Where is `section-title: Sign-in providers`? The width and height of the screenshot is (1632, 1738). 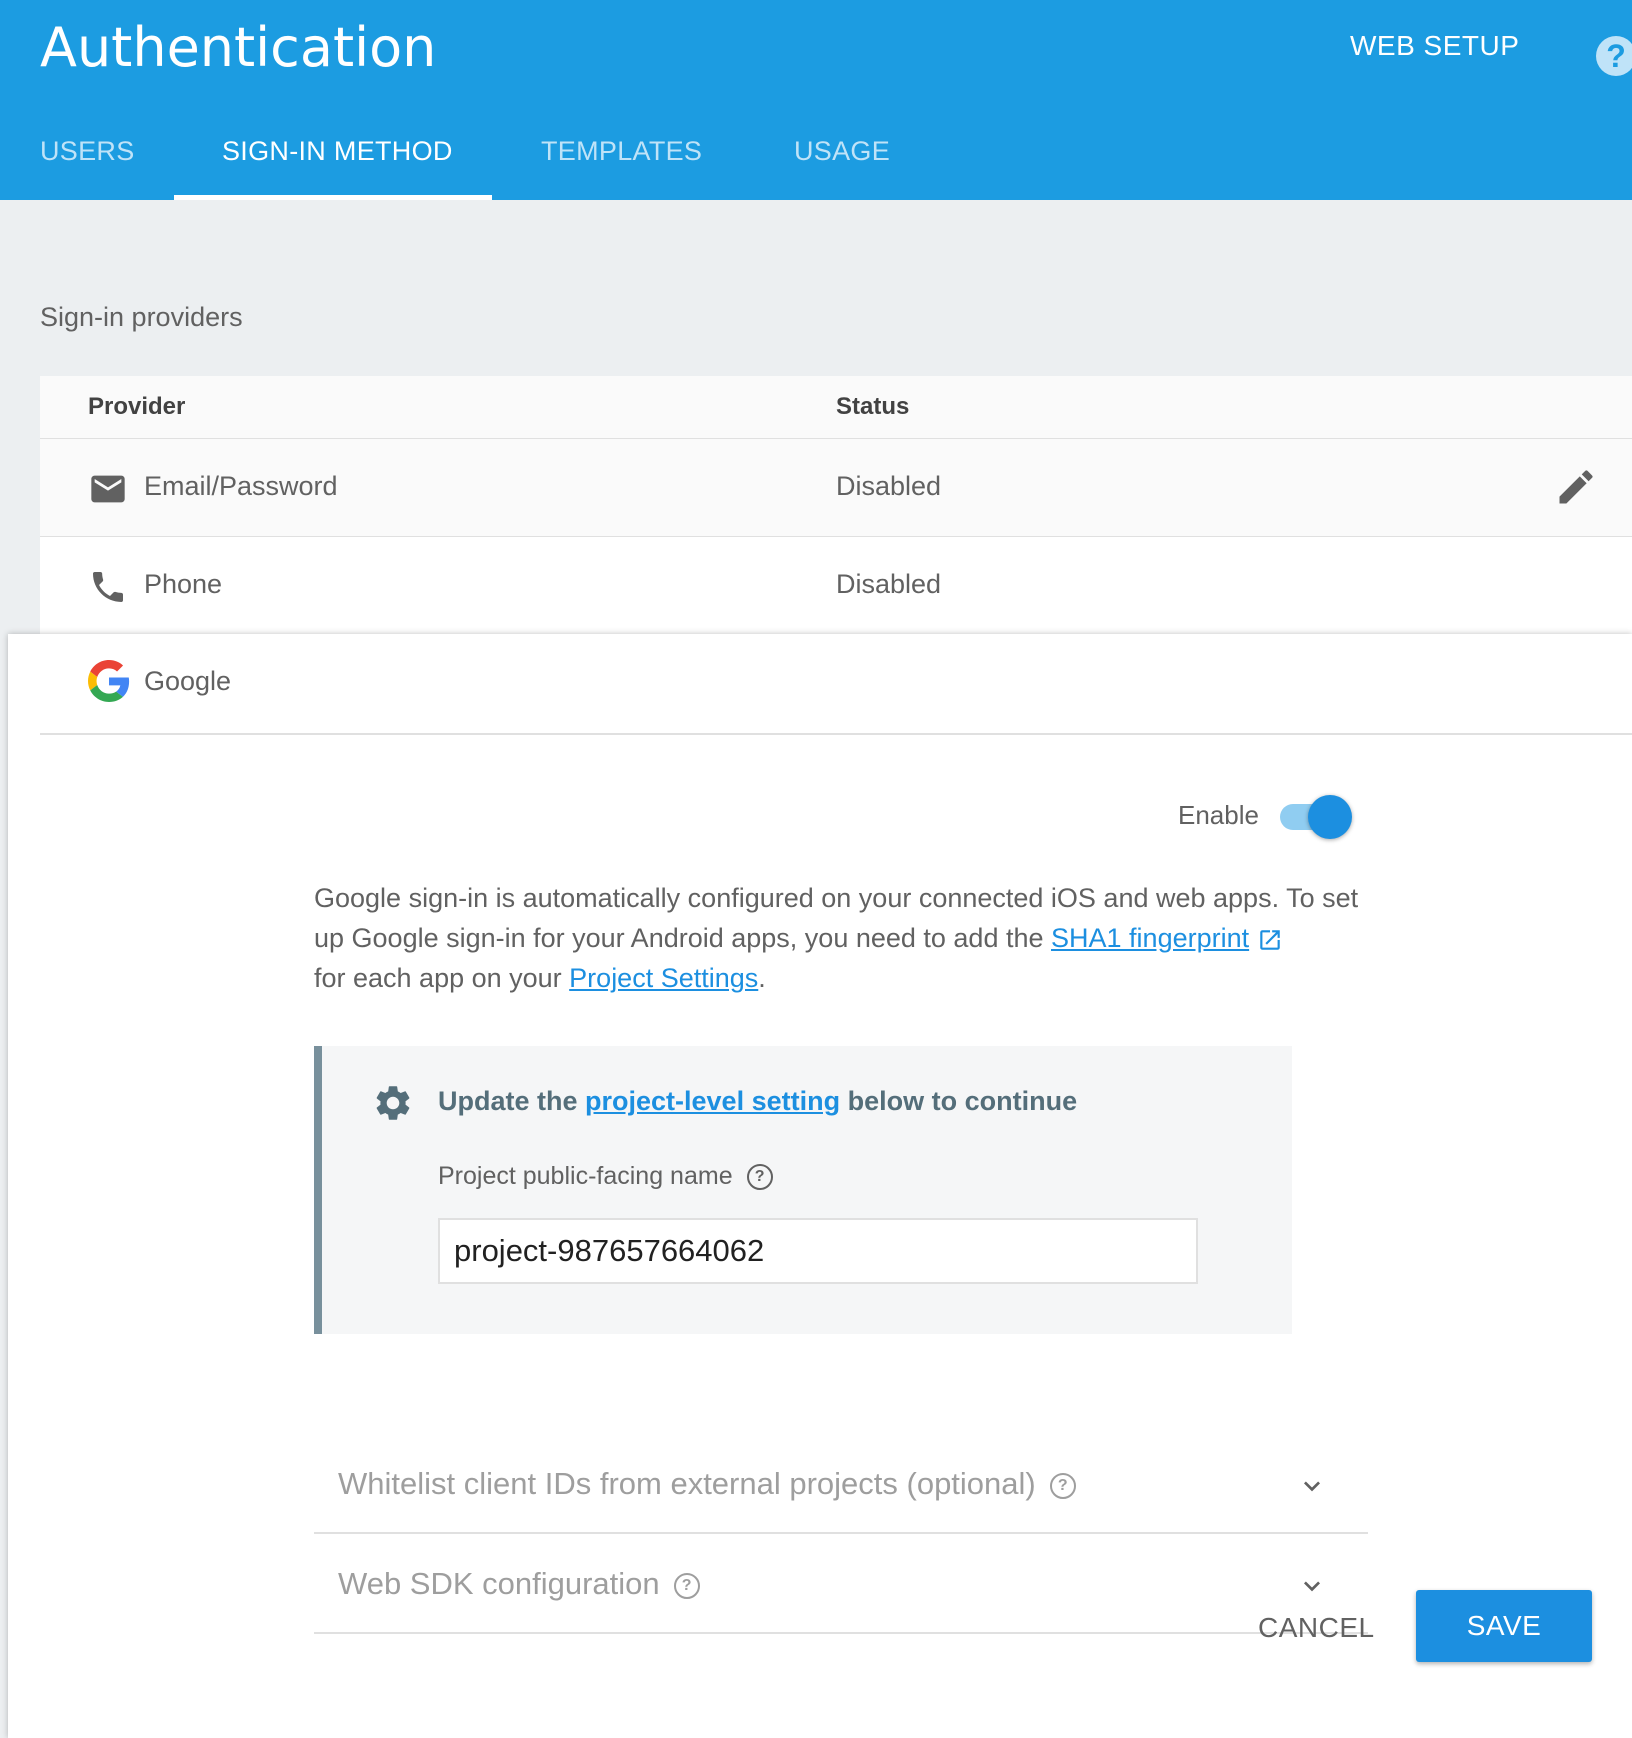 section-title: Sign-in providers is located at coordinates (141, 317).